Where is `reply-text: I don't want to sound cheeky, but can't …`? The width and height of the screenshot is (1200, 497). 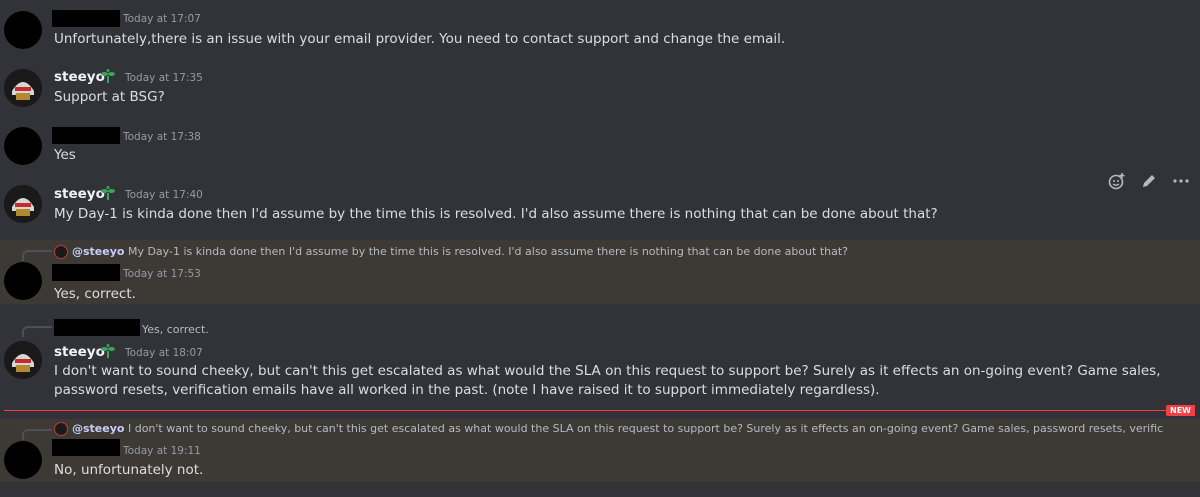 reply-text: I don't want to sound cheeky, but can't … is located at coordinates (645, 428).